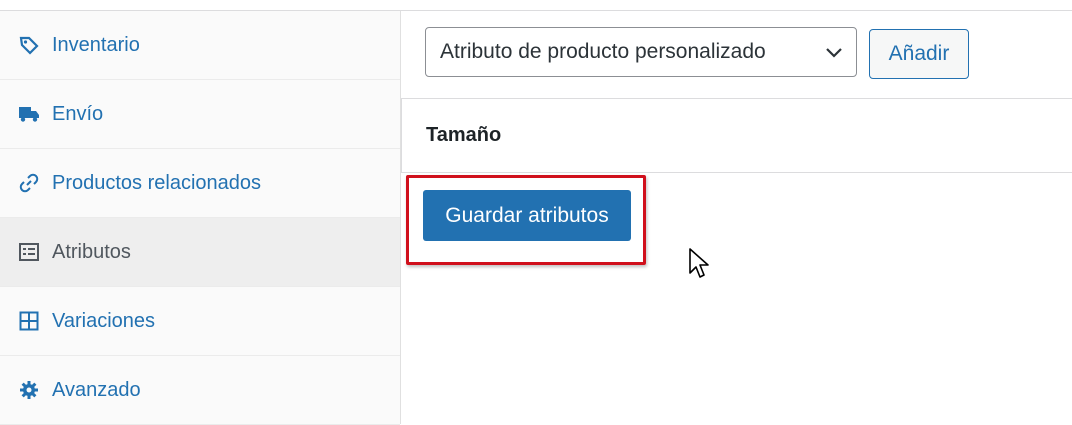 This screenshot has height=425, width=1072. I want to click on chevron-down-icon, so click(834, 55).